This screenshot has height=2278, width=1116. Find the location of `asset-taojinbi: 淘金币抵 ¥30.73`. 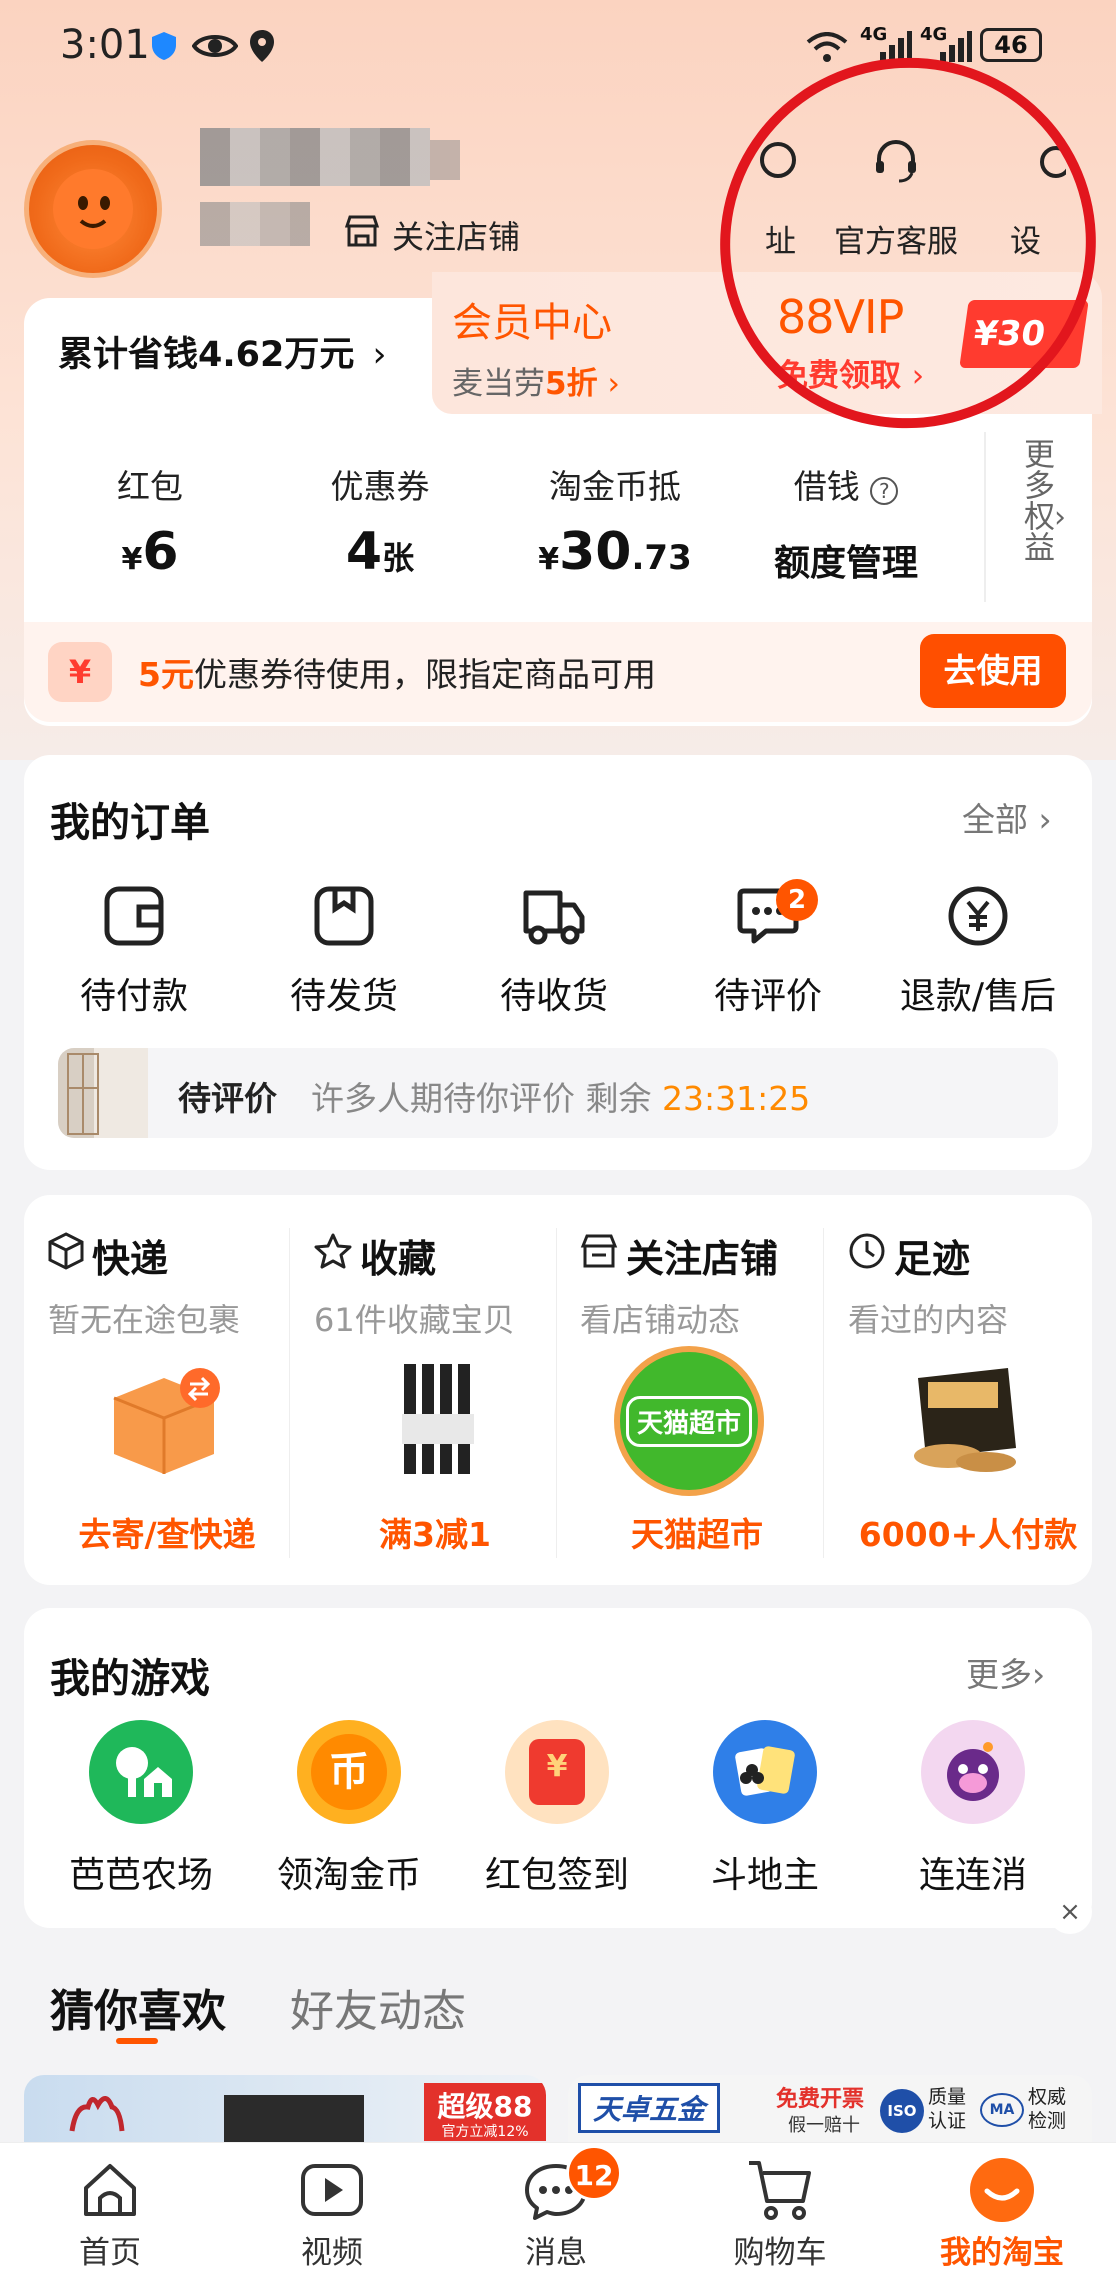

asset-taojinbi: 淘金币抵 ¥30.73 is located at coordinates (615, 521).